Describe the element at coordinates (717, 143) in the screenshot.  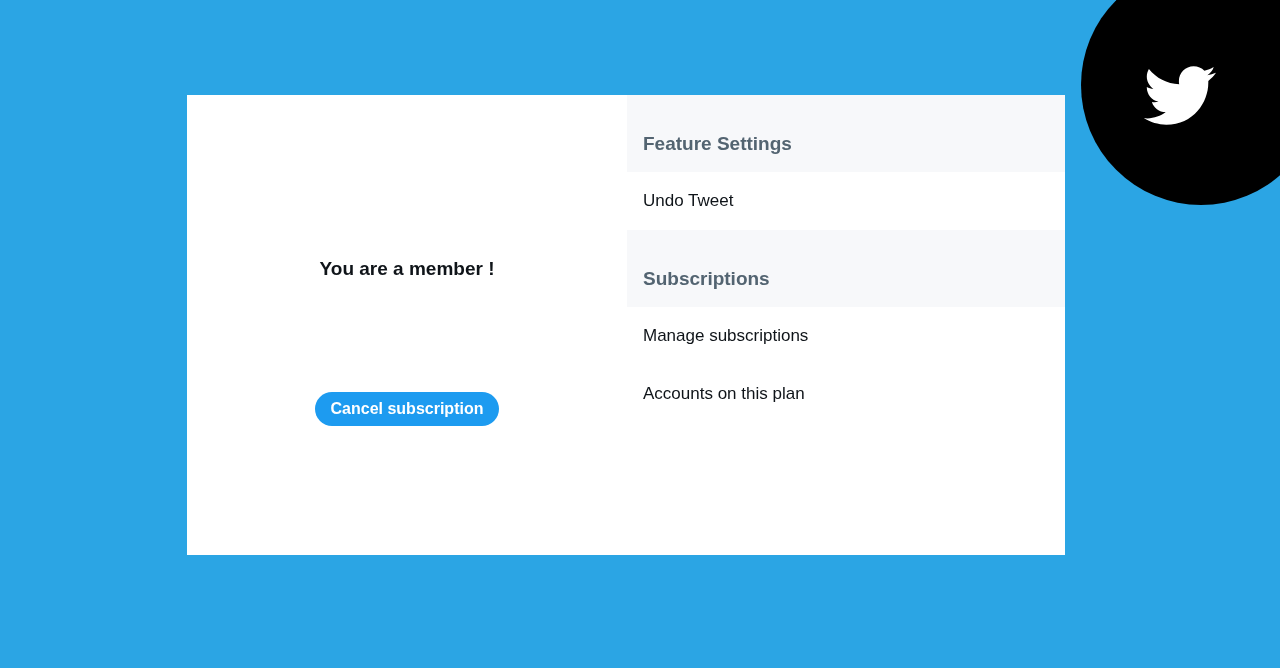
I see `section-heading: Feature Settings` at that location.